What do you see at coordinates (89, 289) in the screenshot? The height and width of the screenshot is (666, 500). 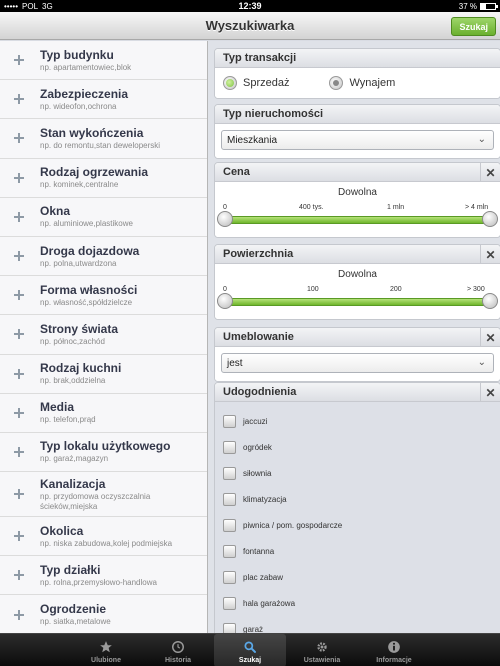 I see `filter-title: Forma własności` at bounding box center [89, 289].